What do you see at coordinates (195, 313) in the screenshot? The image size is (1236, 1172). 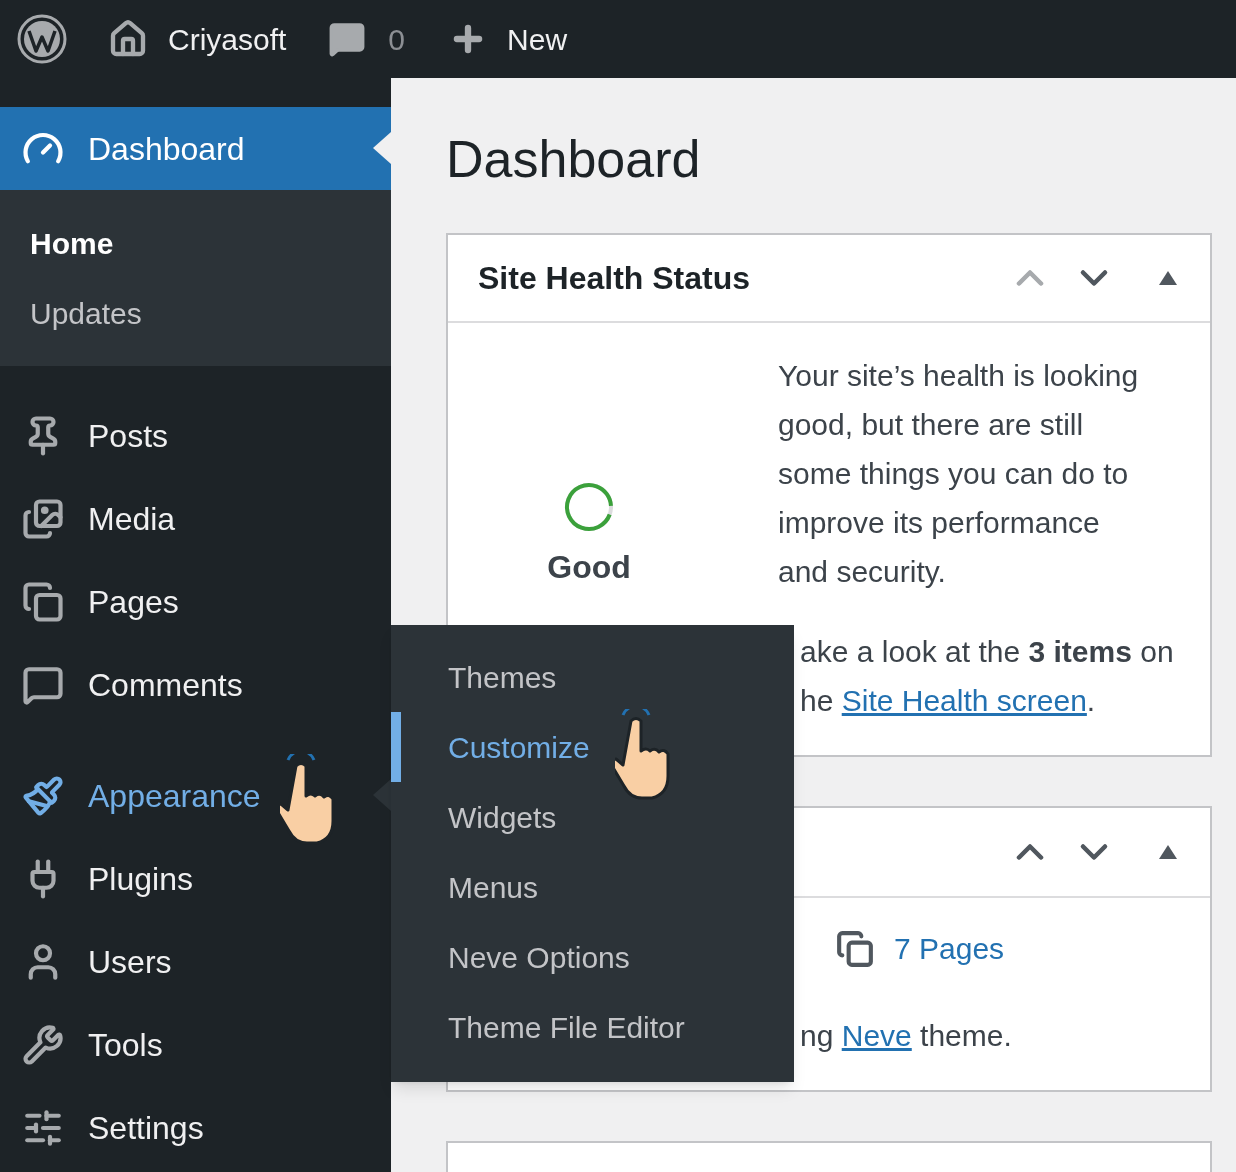 I see `submenu-item: Updates` at bounding box center [195, 313].